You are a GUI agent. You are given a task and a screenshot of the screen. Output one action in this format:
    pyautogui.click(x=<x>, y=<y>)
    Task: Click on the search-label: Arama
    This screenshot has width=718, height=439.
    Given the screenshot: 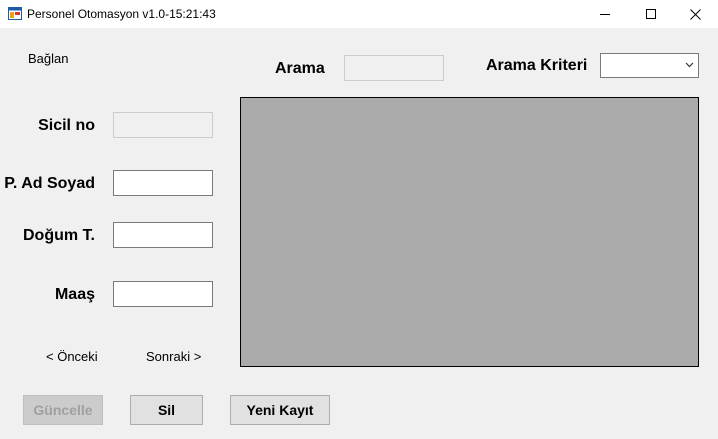 What is the action you would take?
    pyautogui.click(x=300, y=68)
    